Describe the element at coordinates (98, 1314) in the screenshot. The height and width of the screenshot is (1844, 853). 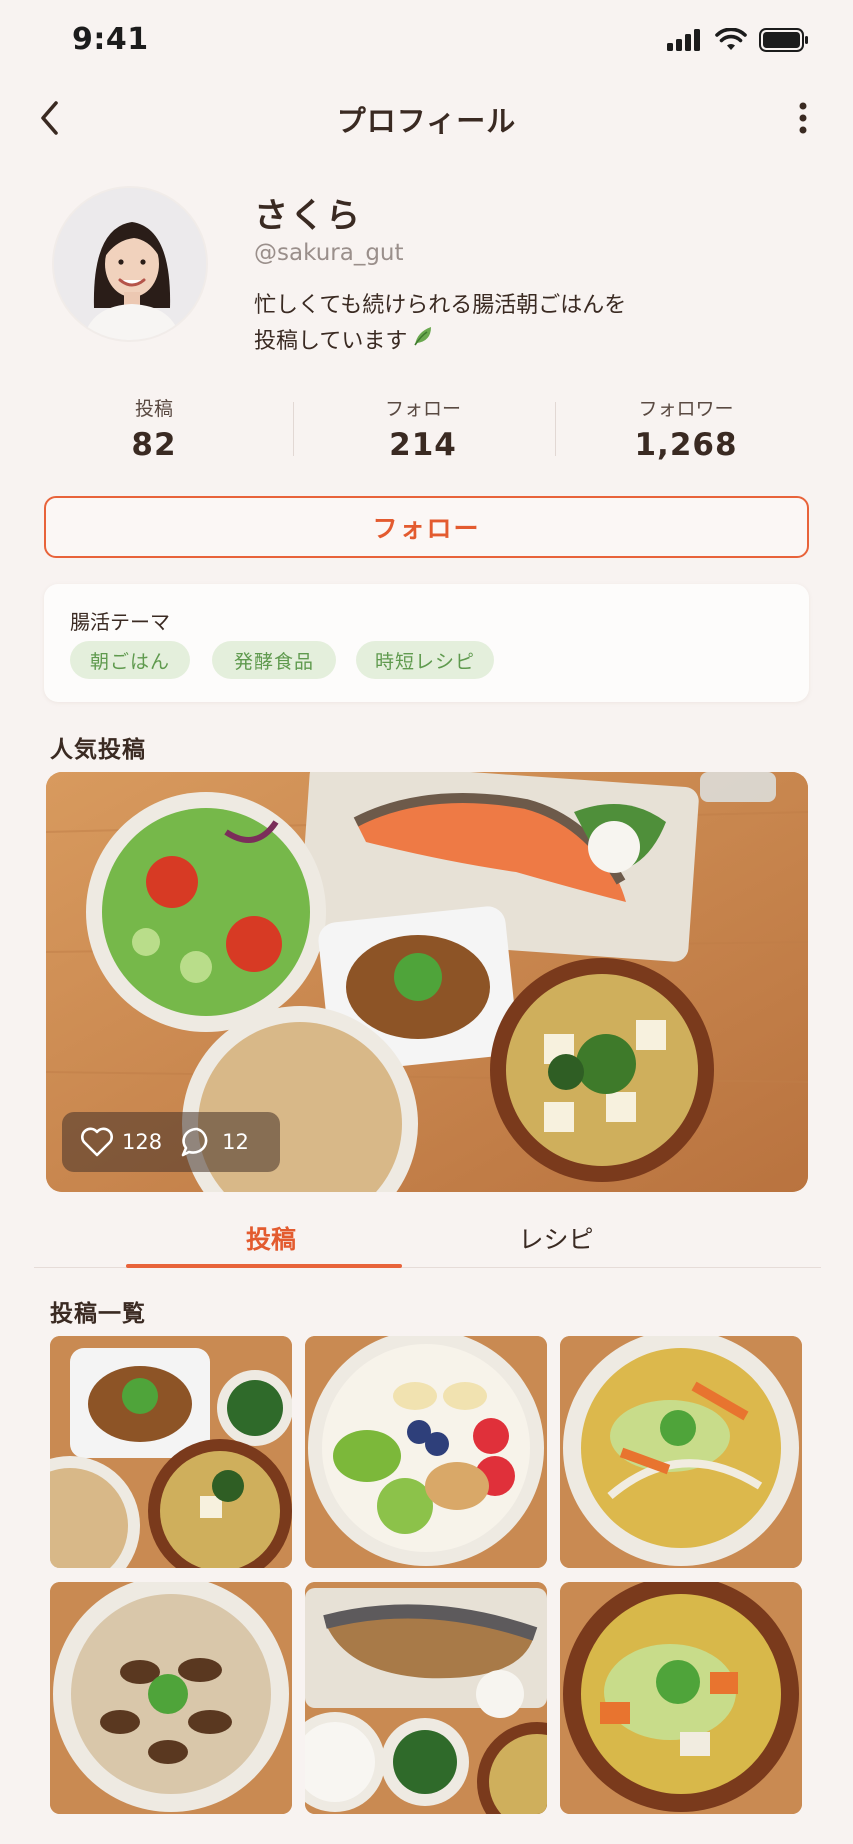
I see `posts-heading: 投稿一覧` at that location.